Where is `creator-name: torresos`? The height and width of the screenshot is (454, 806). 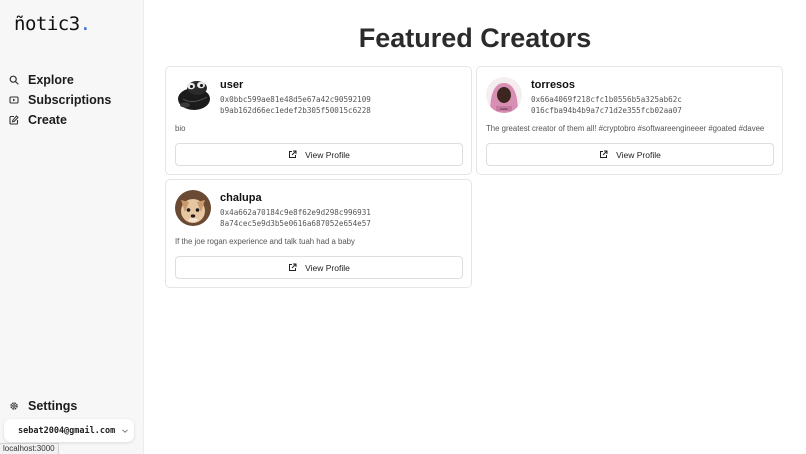
creator-name: torresos is located at coordinates (553, 85).